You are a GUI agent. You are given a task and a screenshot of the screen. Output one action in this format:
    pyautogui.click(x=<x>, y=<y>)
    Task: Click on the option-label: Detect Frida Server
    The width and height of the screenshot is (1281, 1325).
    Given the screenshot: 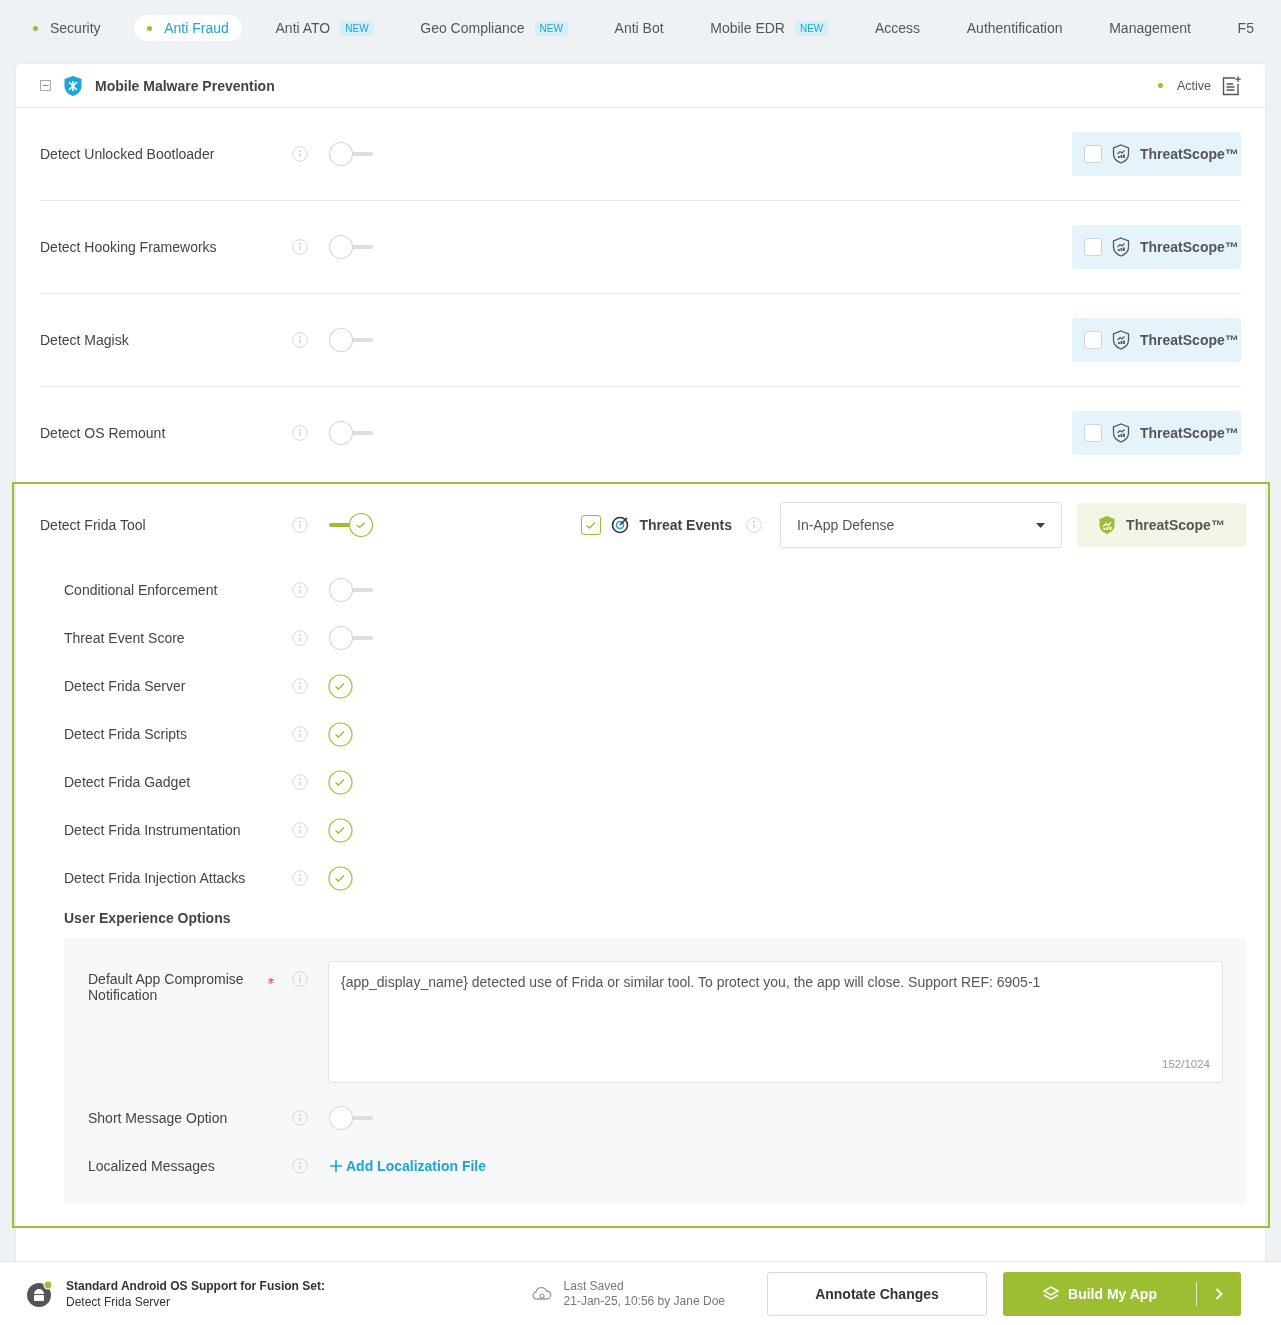 What is the action you would take?
    pyautogui.click(x=125, y=686)
    